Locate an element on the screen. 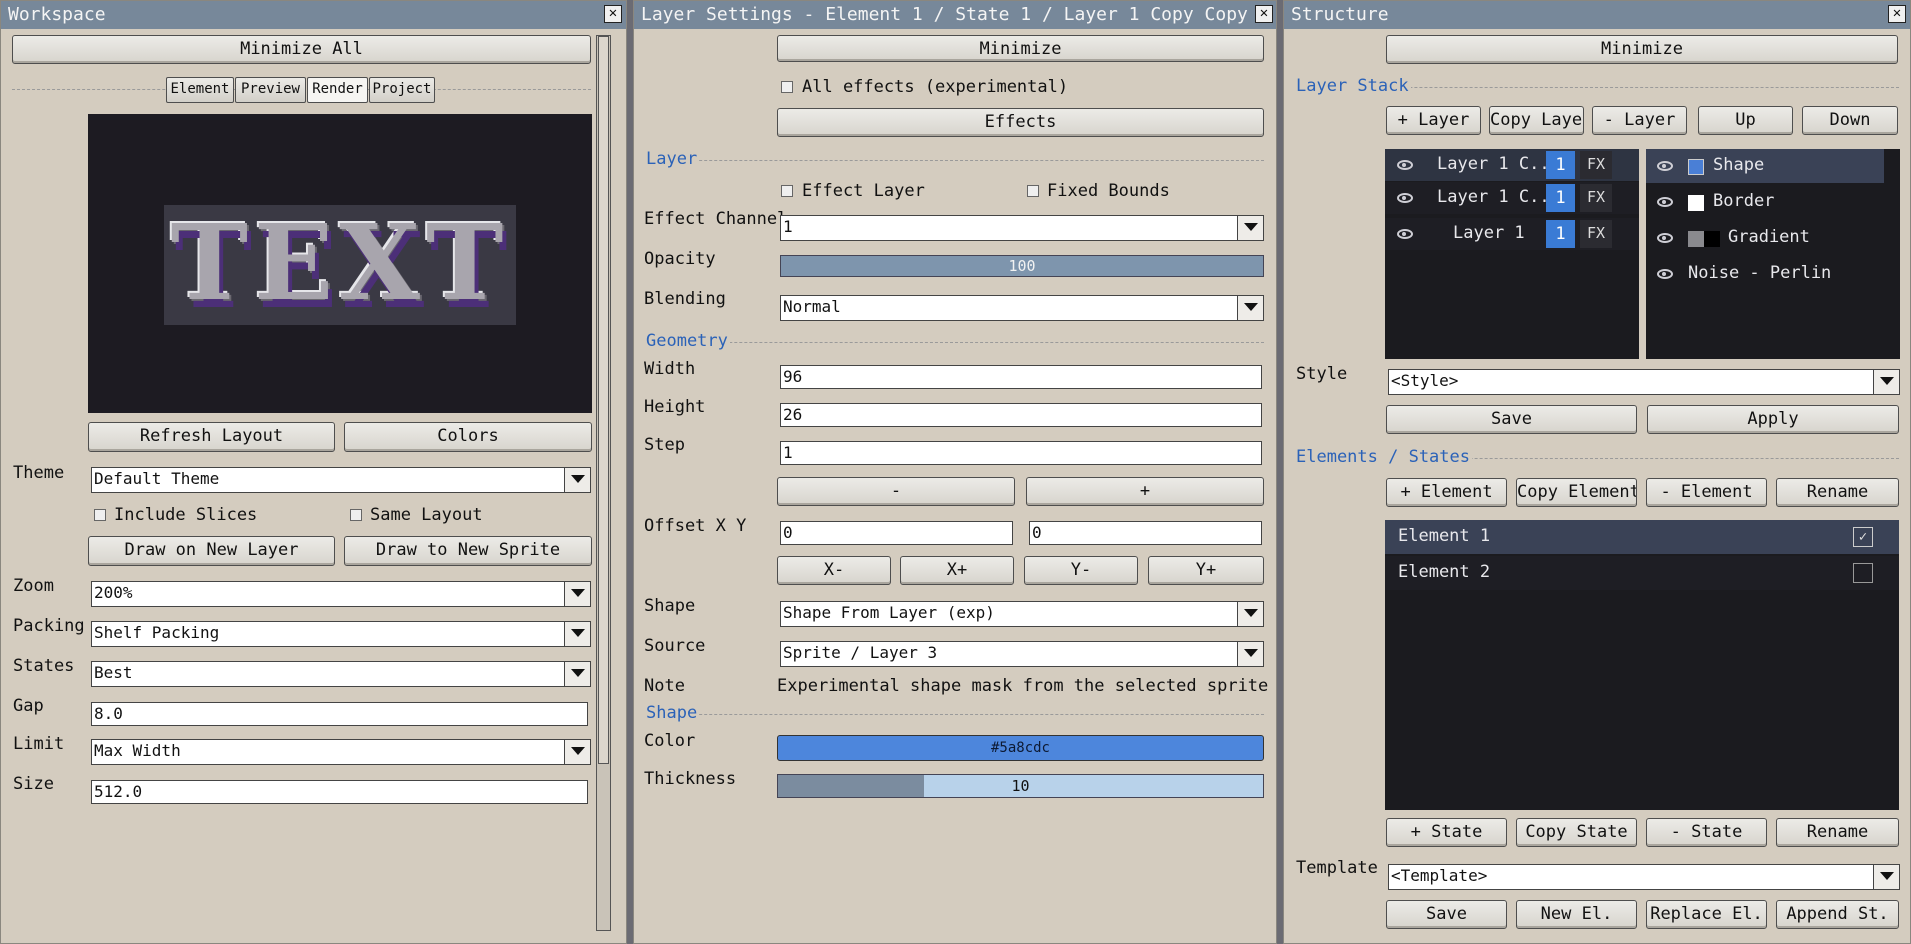 The height and width of the screenshot is (944, 1911). tab-project: Project is located at coordinates (402, 90).